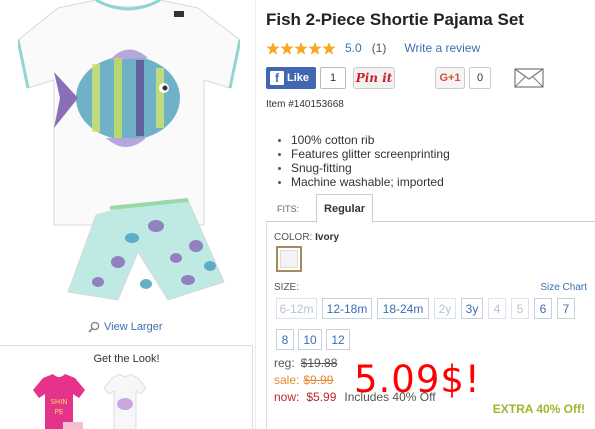 The height and width of the screenshot is (429, 595). What do you see at coordinates (287, 287) in the screenshot?
I see `size-label: SIZE:` at bounding box center [287, 287].